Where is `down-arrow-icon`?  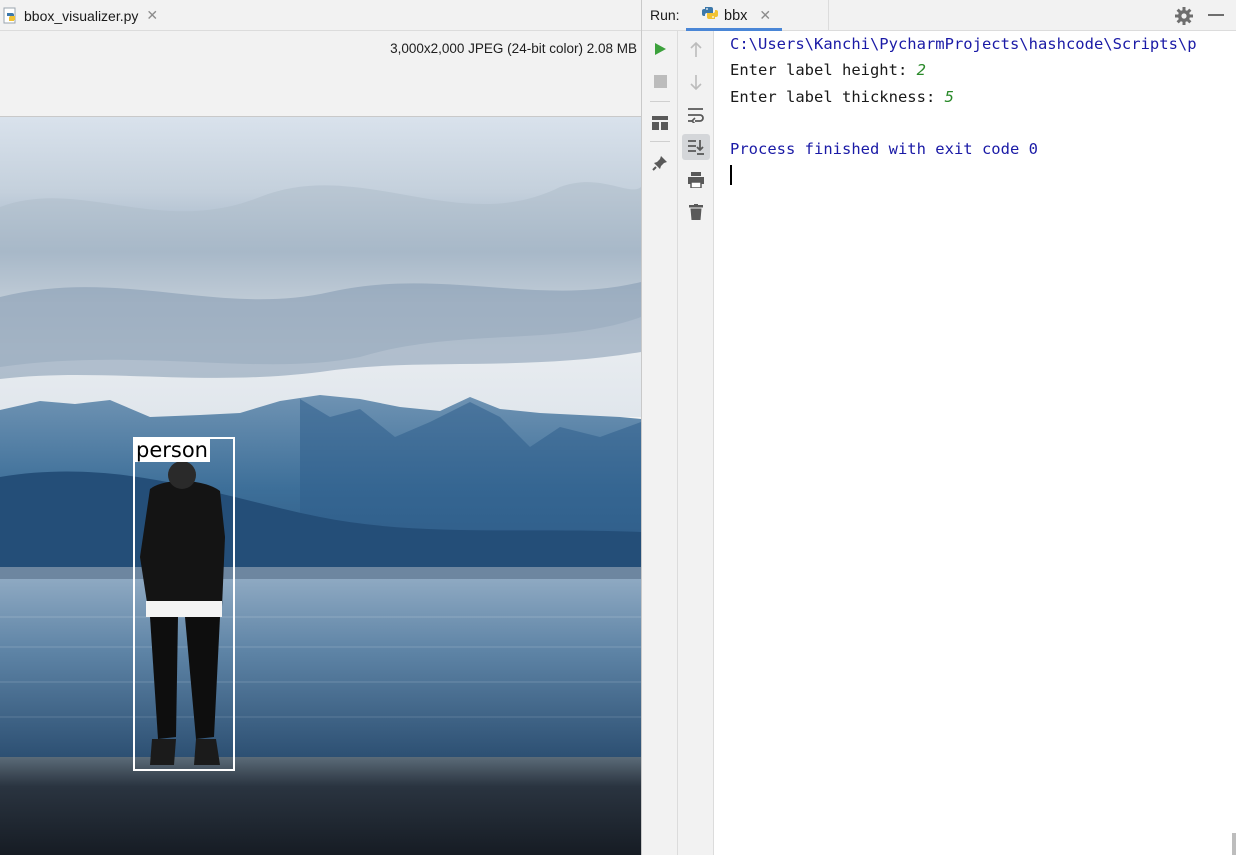 down-arrow-icon is located at coordinates (696, 82).